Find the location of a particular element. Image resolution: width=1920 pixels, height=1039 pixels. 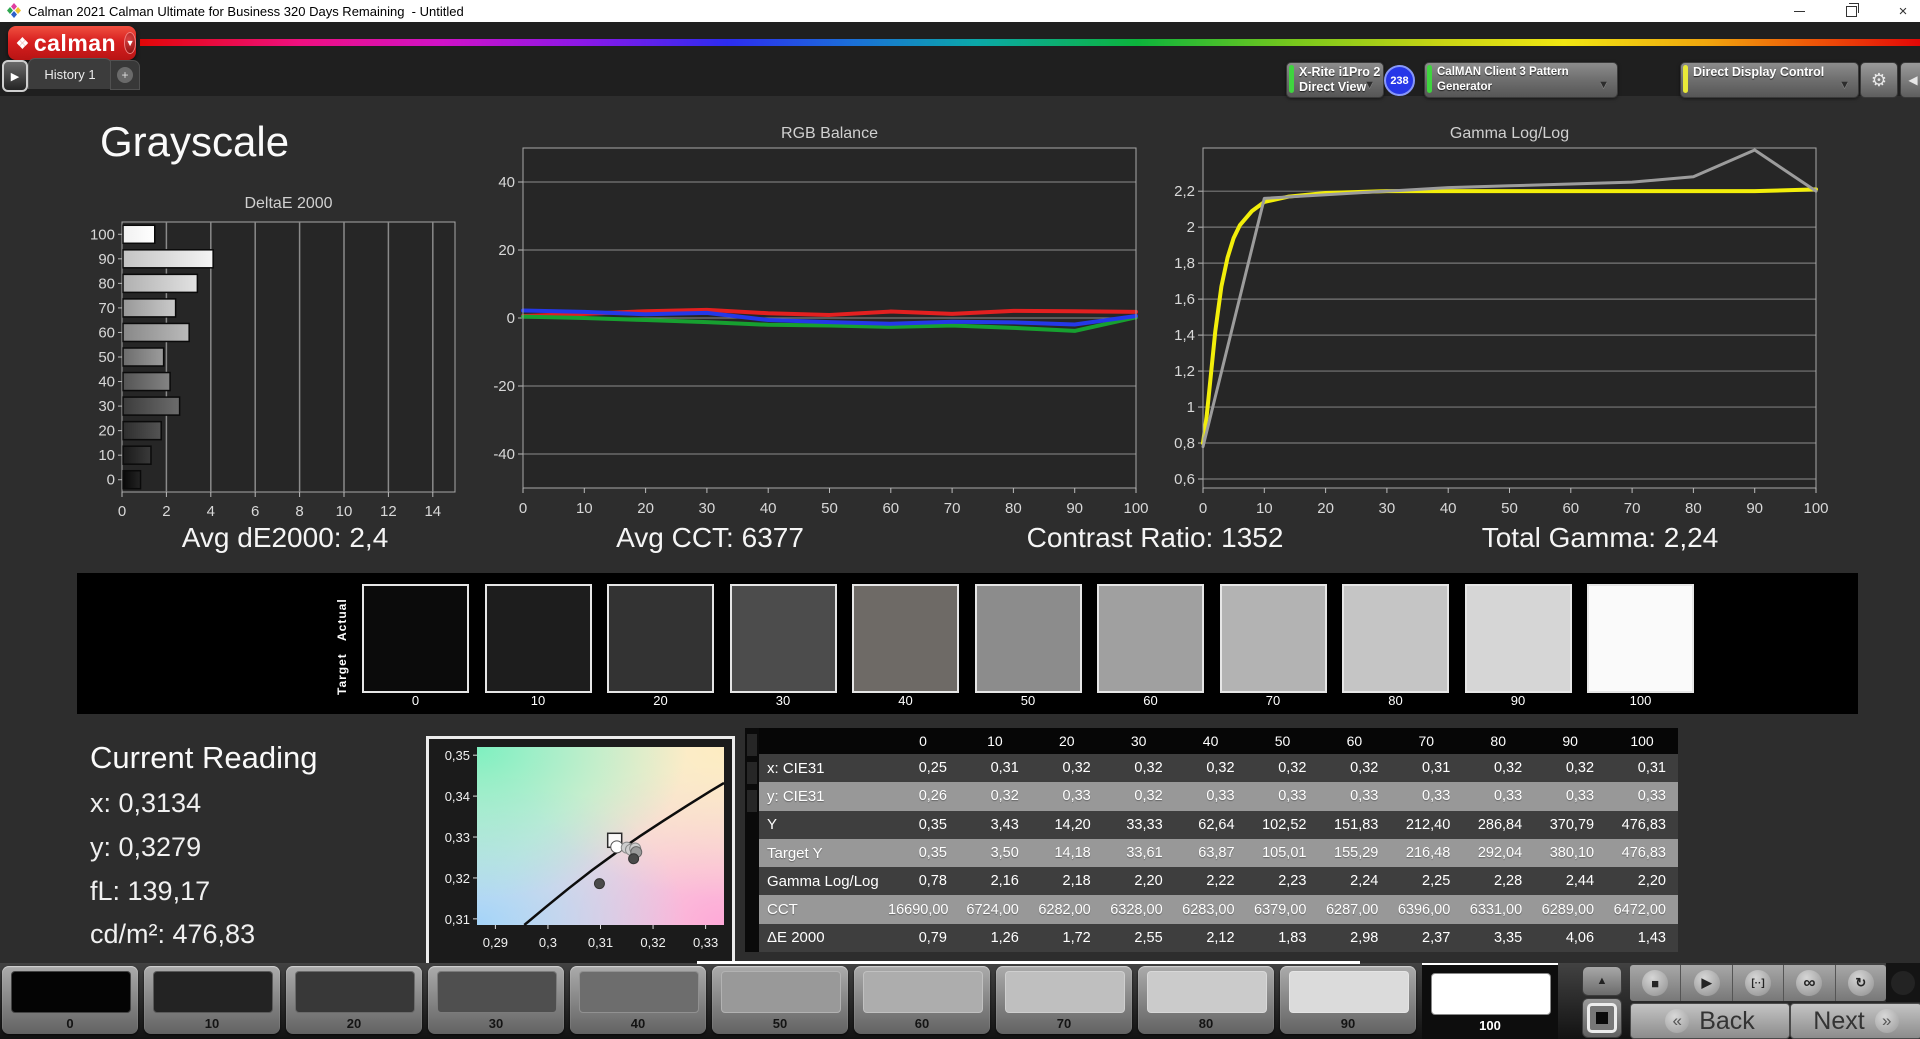

close-button: × is located at coordinates (1903, 11).